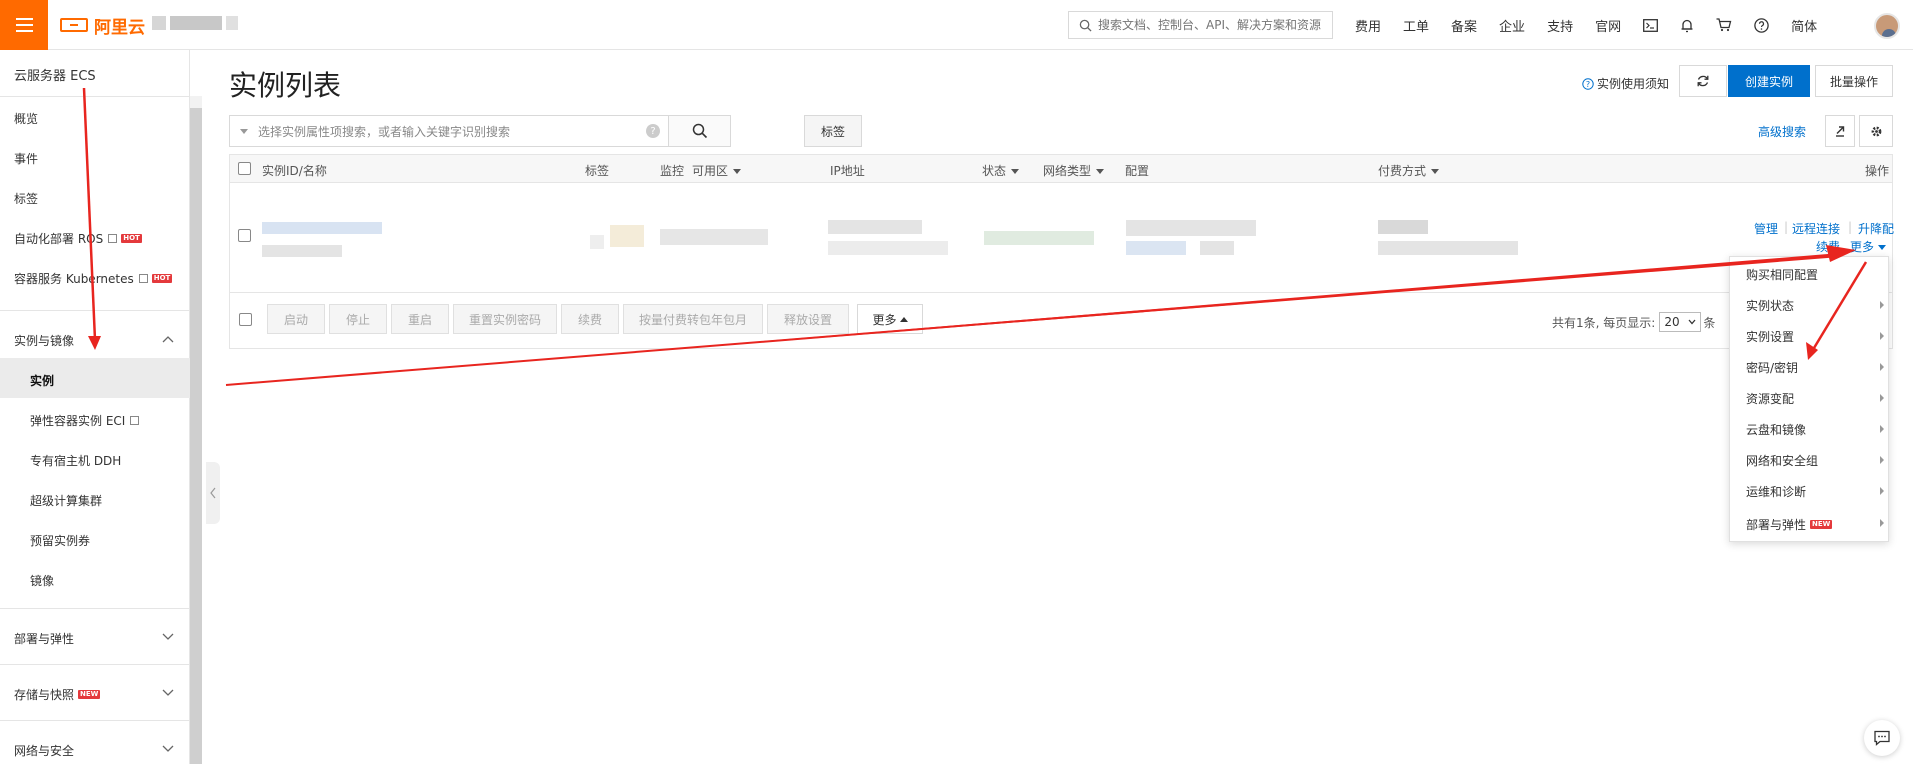 This screenshot has height=764, width=1913. Describe the element at coordinates (1887, 26) in the screenshot. I see `user-avatar` at that location.